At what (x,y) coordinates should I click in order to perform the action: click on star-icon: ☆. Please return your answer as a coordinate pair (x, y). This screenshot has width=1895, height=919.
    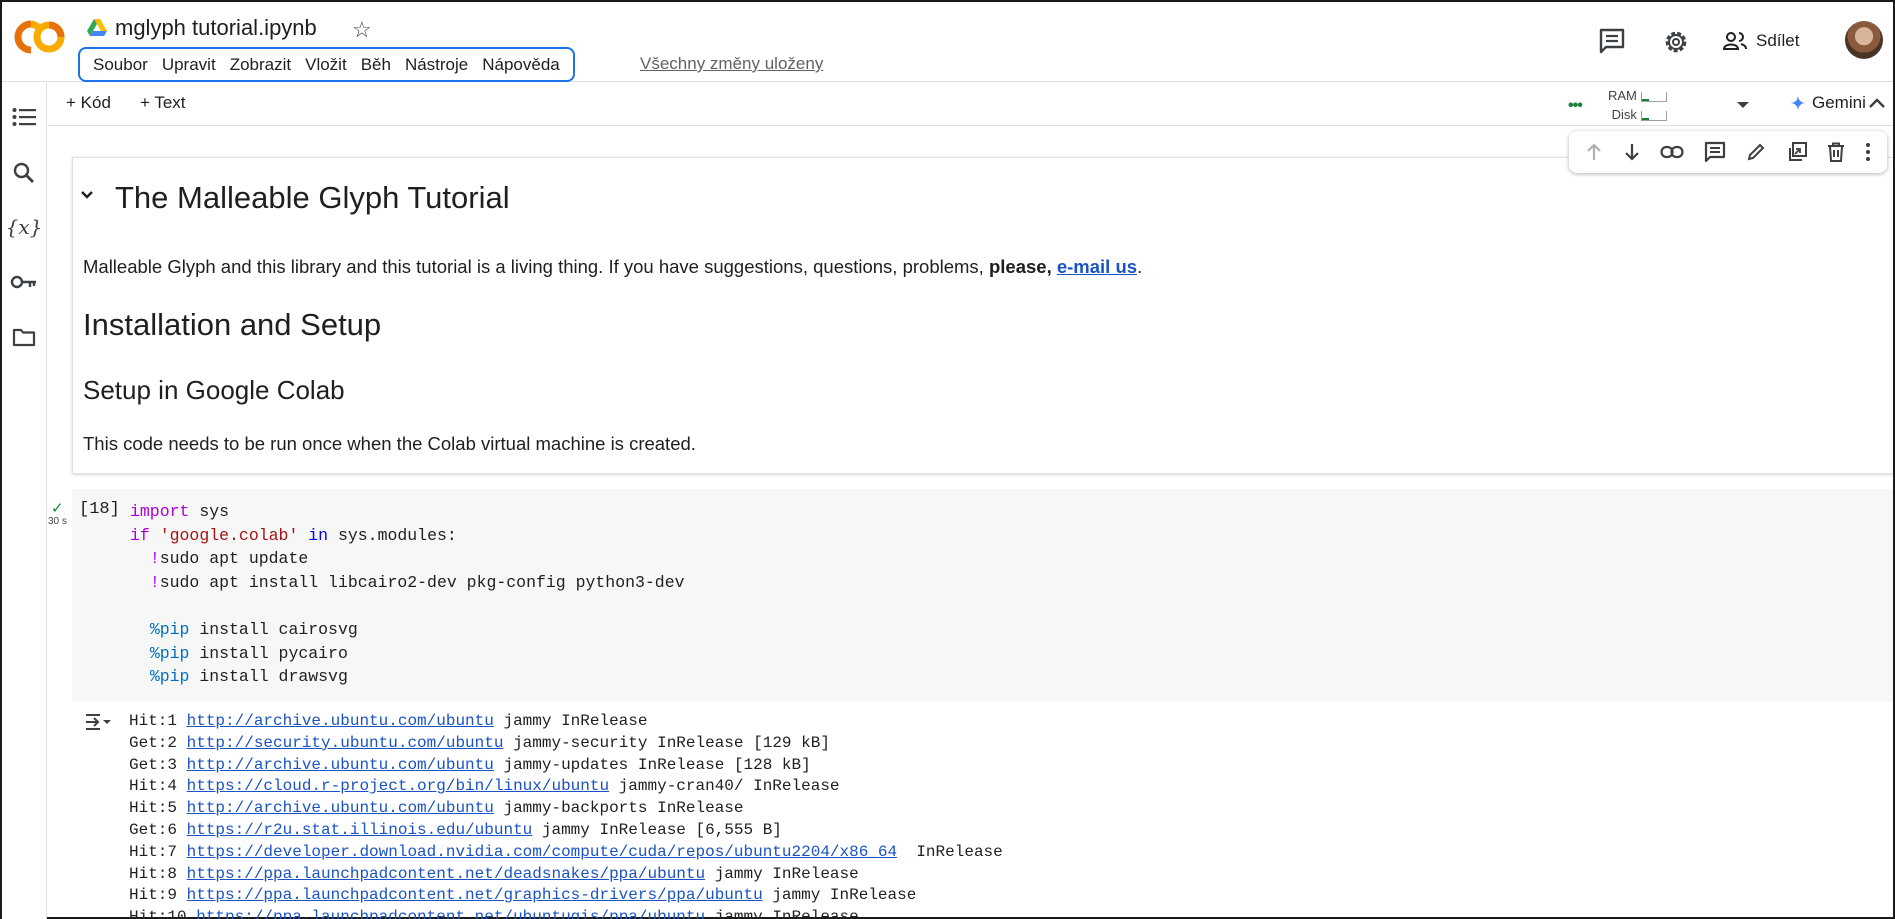
    Looking at the image, I should click on (362, 30).